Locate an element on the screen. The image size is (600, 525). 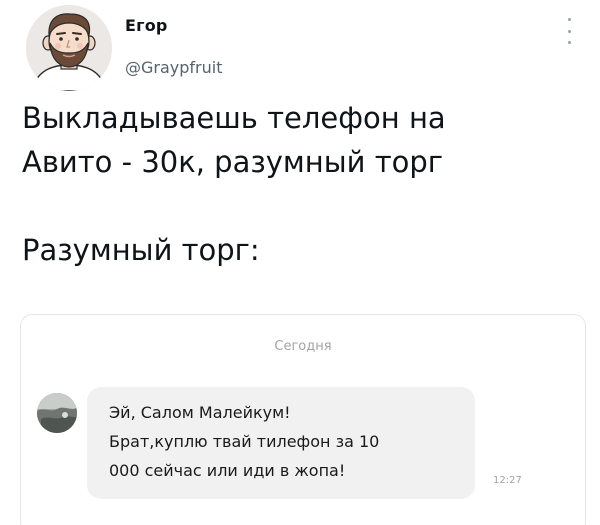
avatar-illustration is located at coordinates (69, 48).